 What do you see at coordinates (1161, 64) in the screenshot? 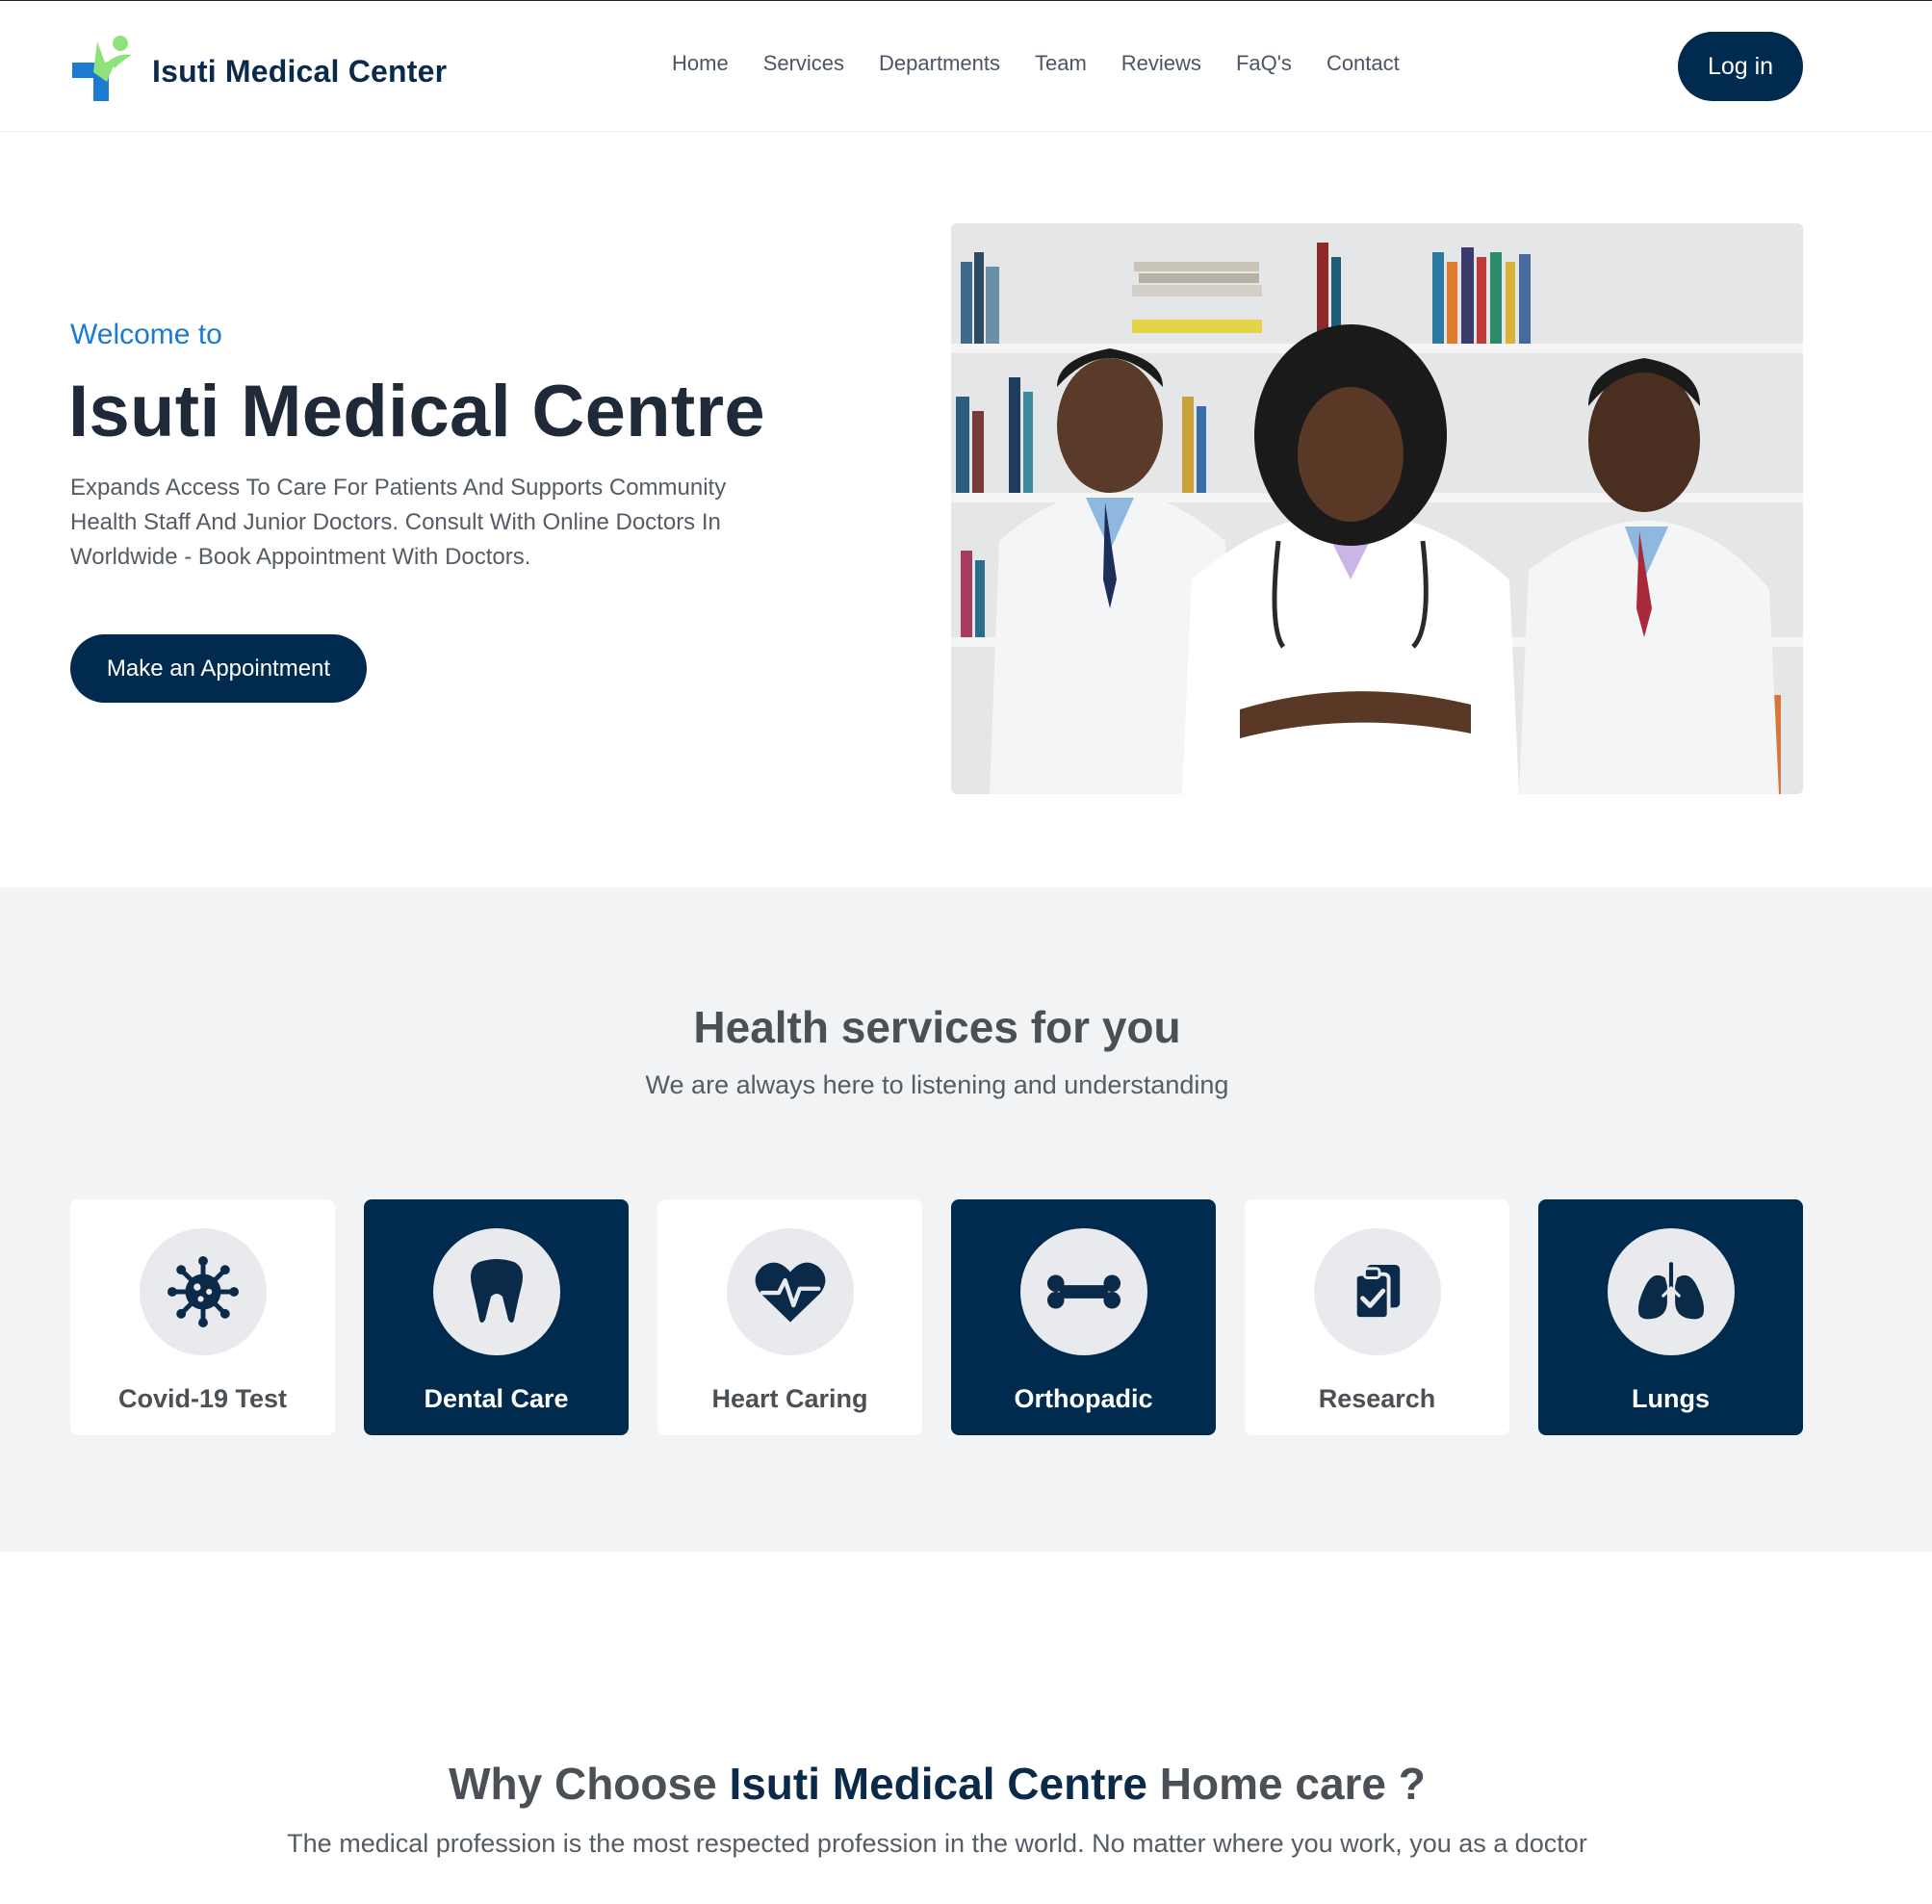
I see `nav-reviews: Reviews` at bounding box center [1161, 64].